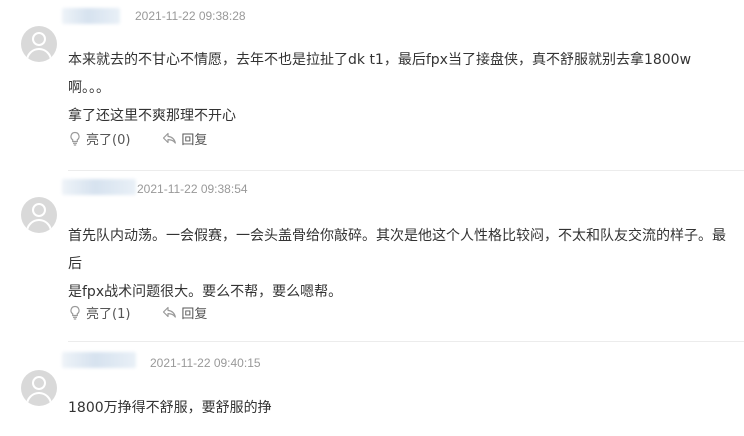  I want to click on like-button: 亮了(1), so click(99, 312).